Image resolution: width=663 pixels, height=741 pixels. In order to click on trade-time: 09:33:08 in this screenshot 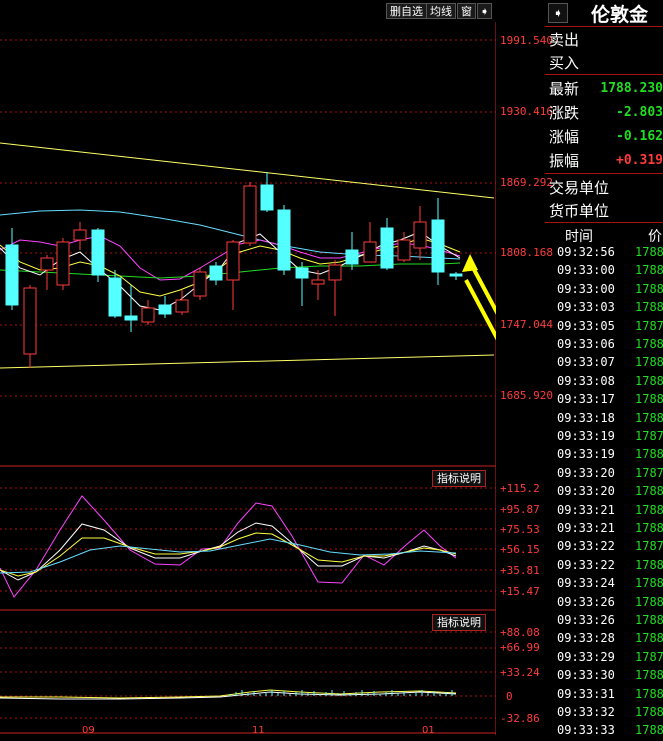, I will do `click(586, 380)`.